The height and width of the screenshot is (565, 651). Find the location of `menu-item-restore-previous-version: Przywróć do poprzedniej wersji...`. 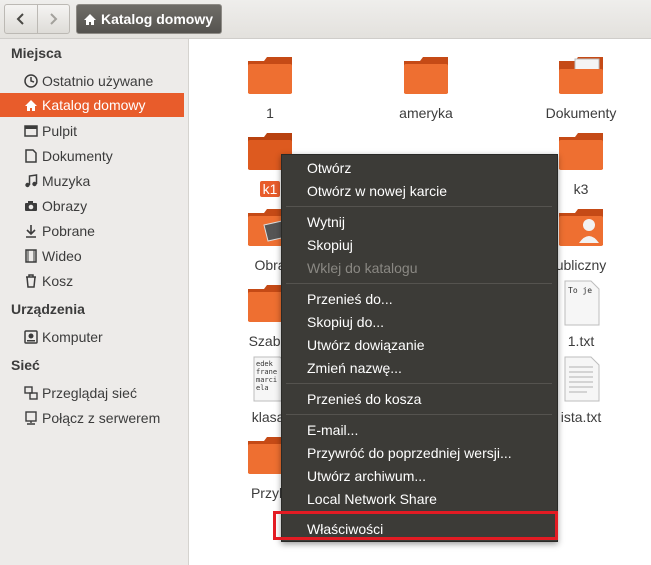

menu-item-restore-previous-version: Przywróć do poprzedniej wersji... is located at coordinates (409, 453).